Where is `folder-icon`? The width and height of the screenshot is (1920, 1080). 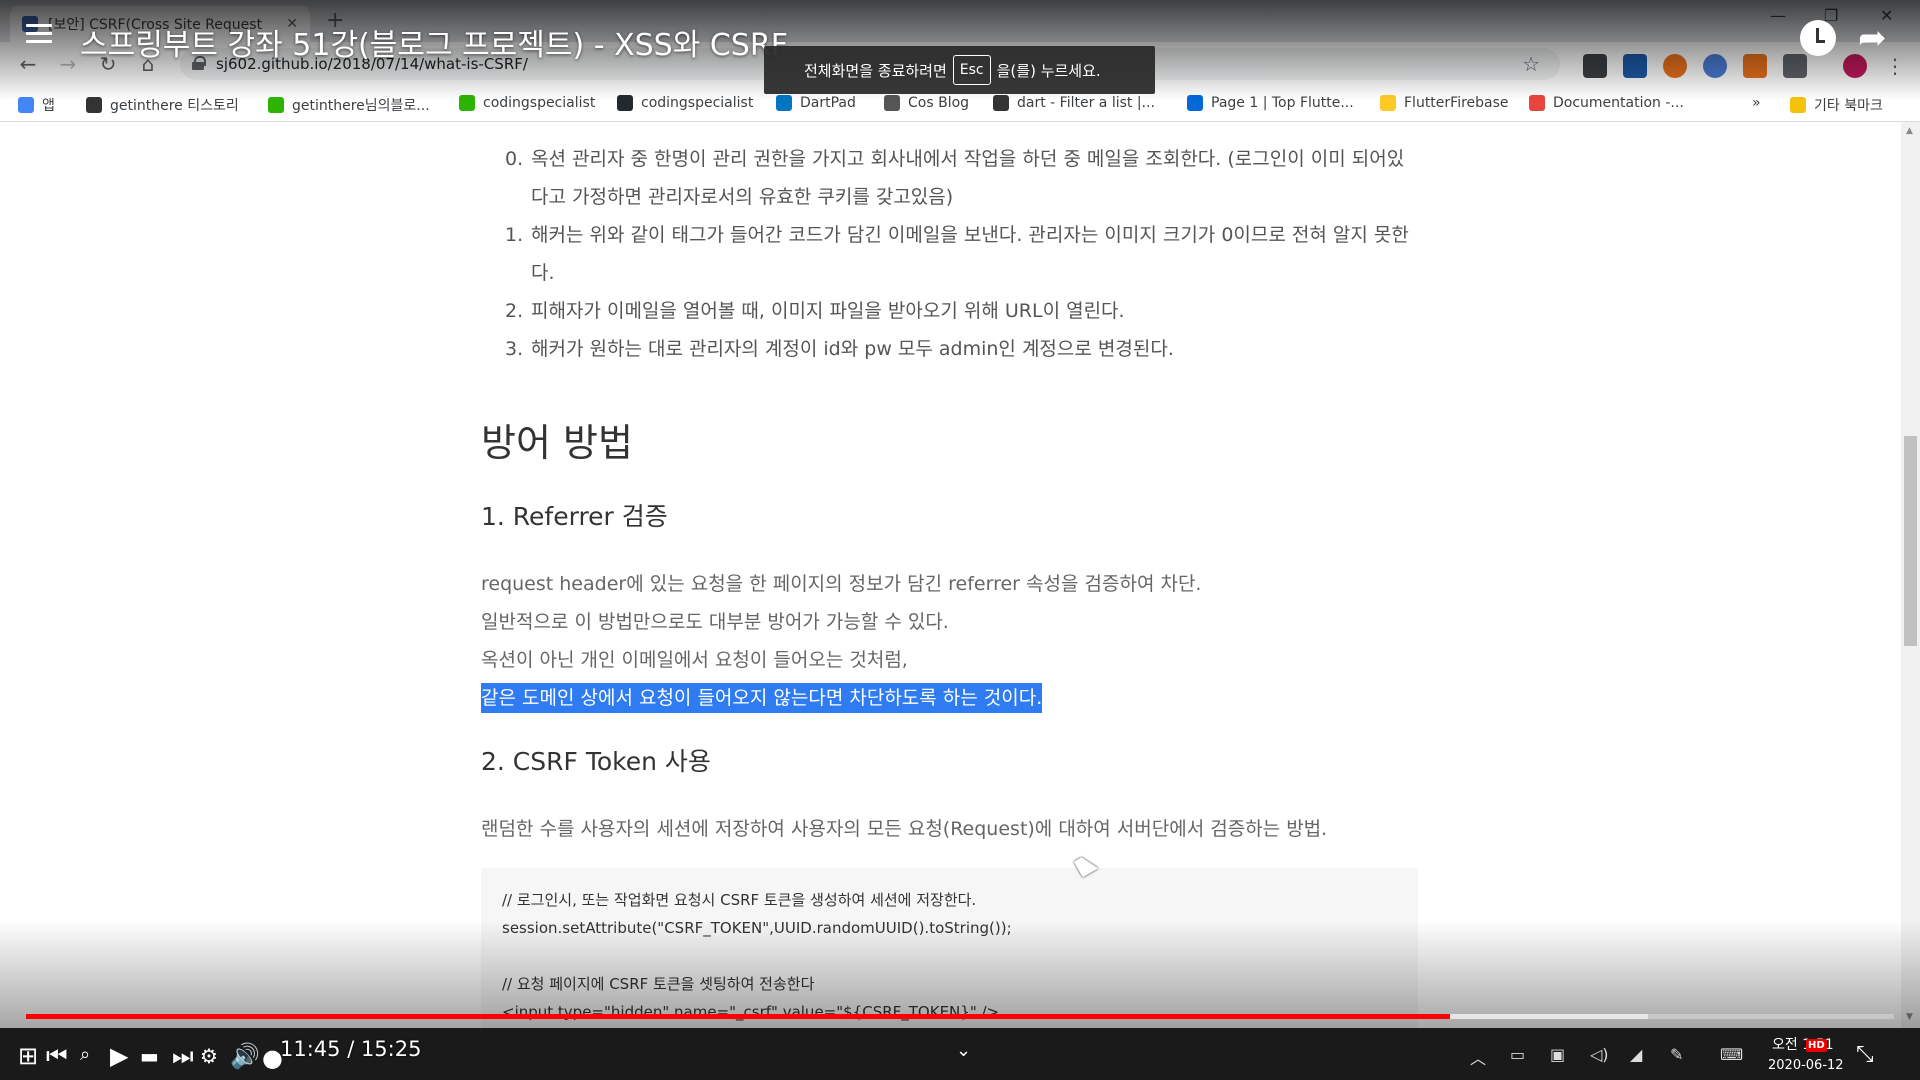 folder-icon is located at coordinates (1798, 105).